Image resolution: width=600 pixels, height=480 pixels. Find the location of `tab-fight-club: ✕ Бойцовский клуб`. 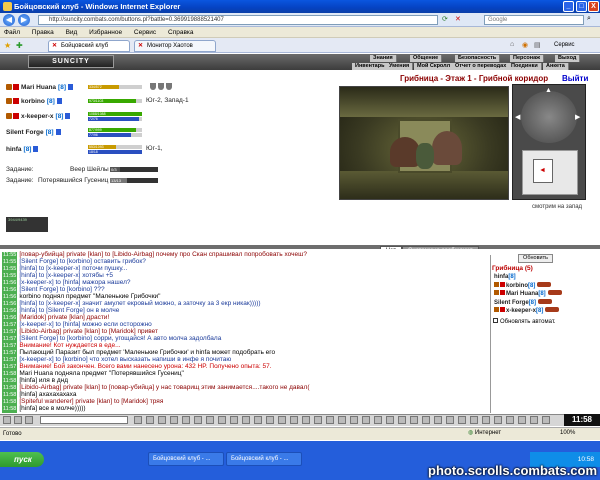

tab-fight-club: ✕ Бойцовский клуб is located at coordinates (89, 46).